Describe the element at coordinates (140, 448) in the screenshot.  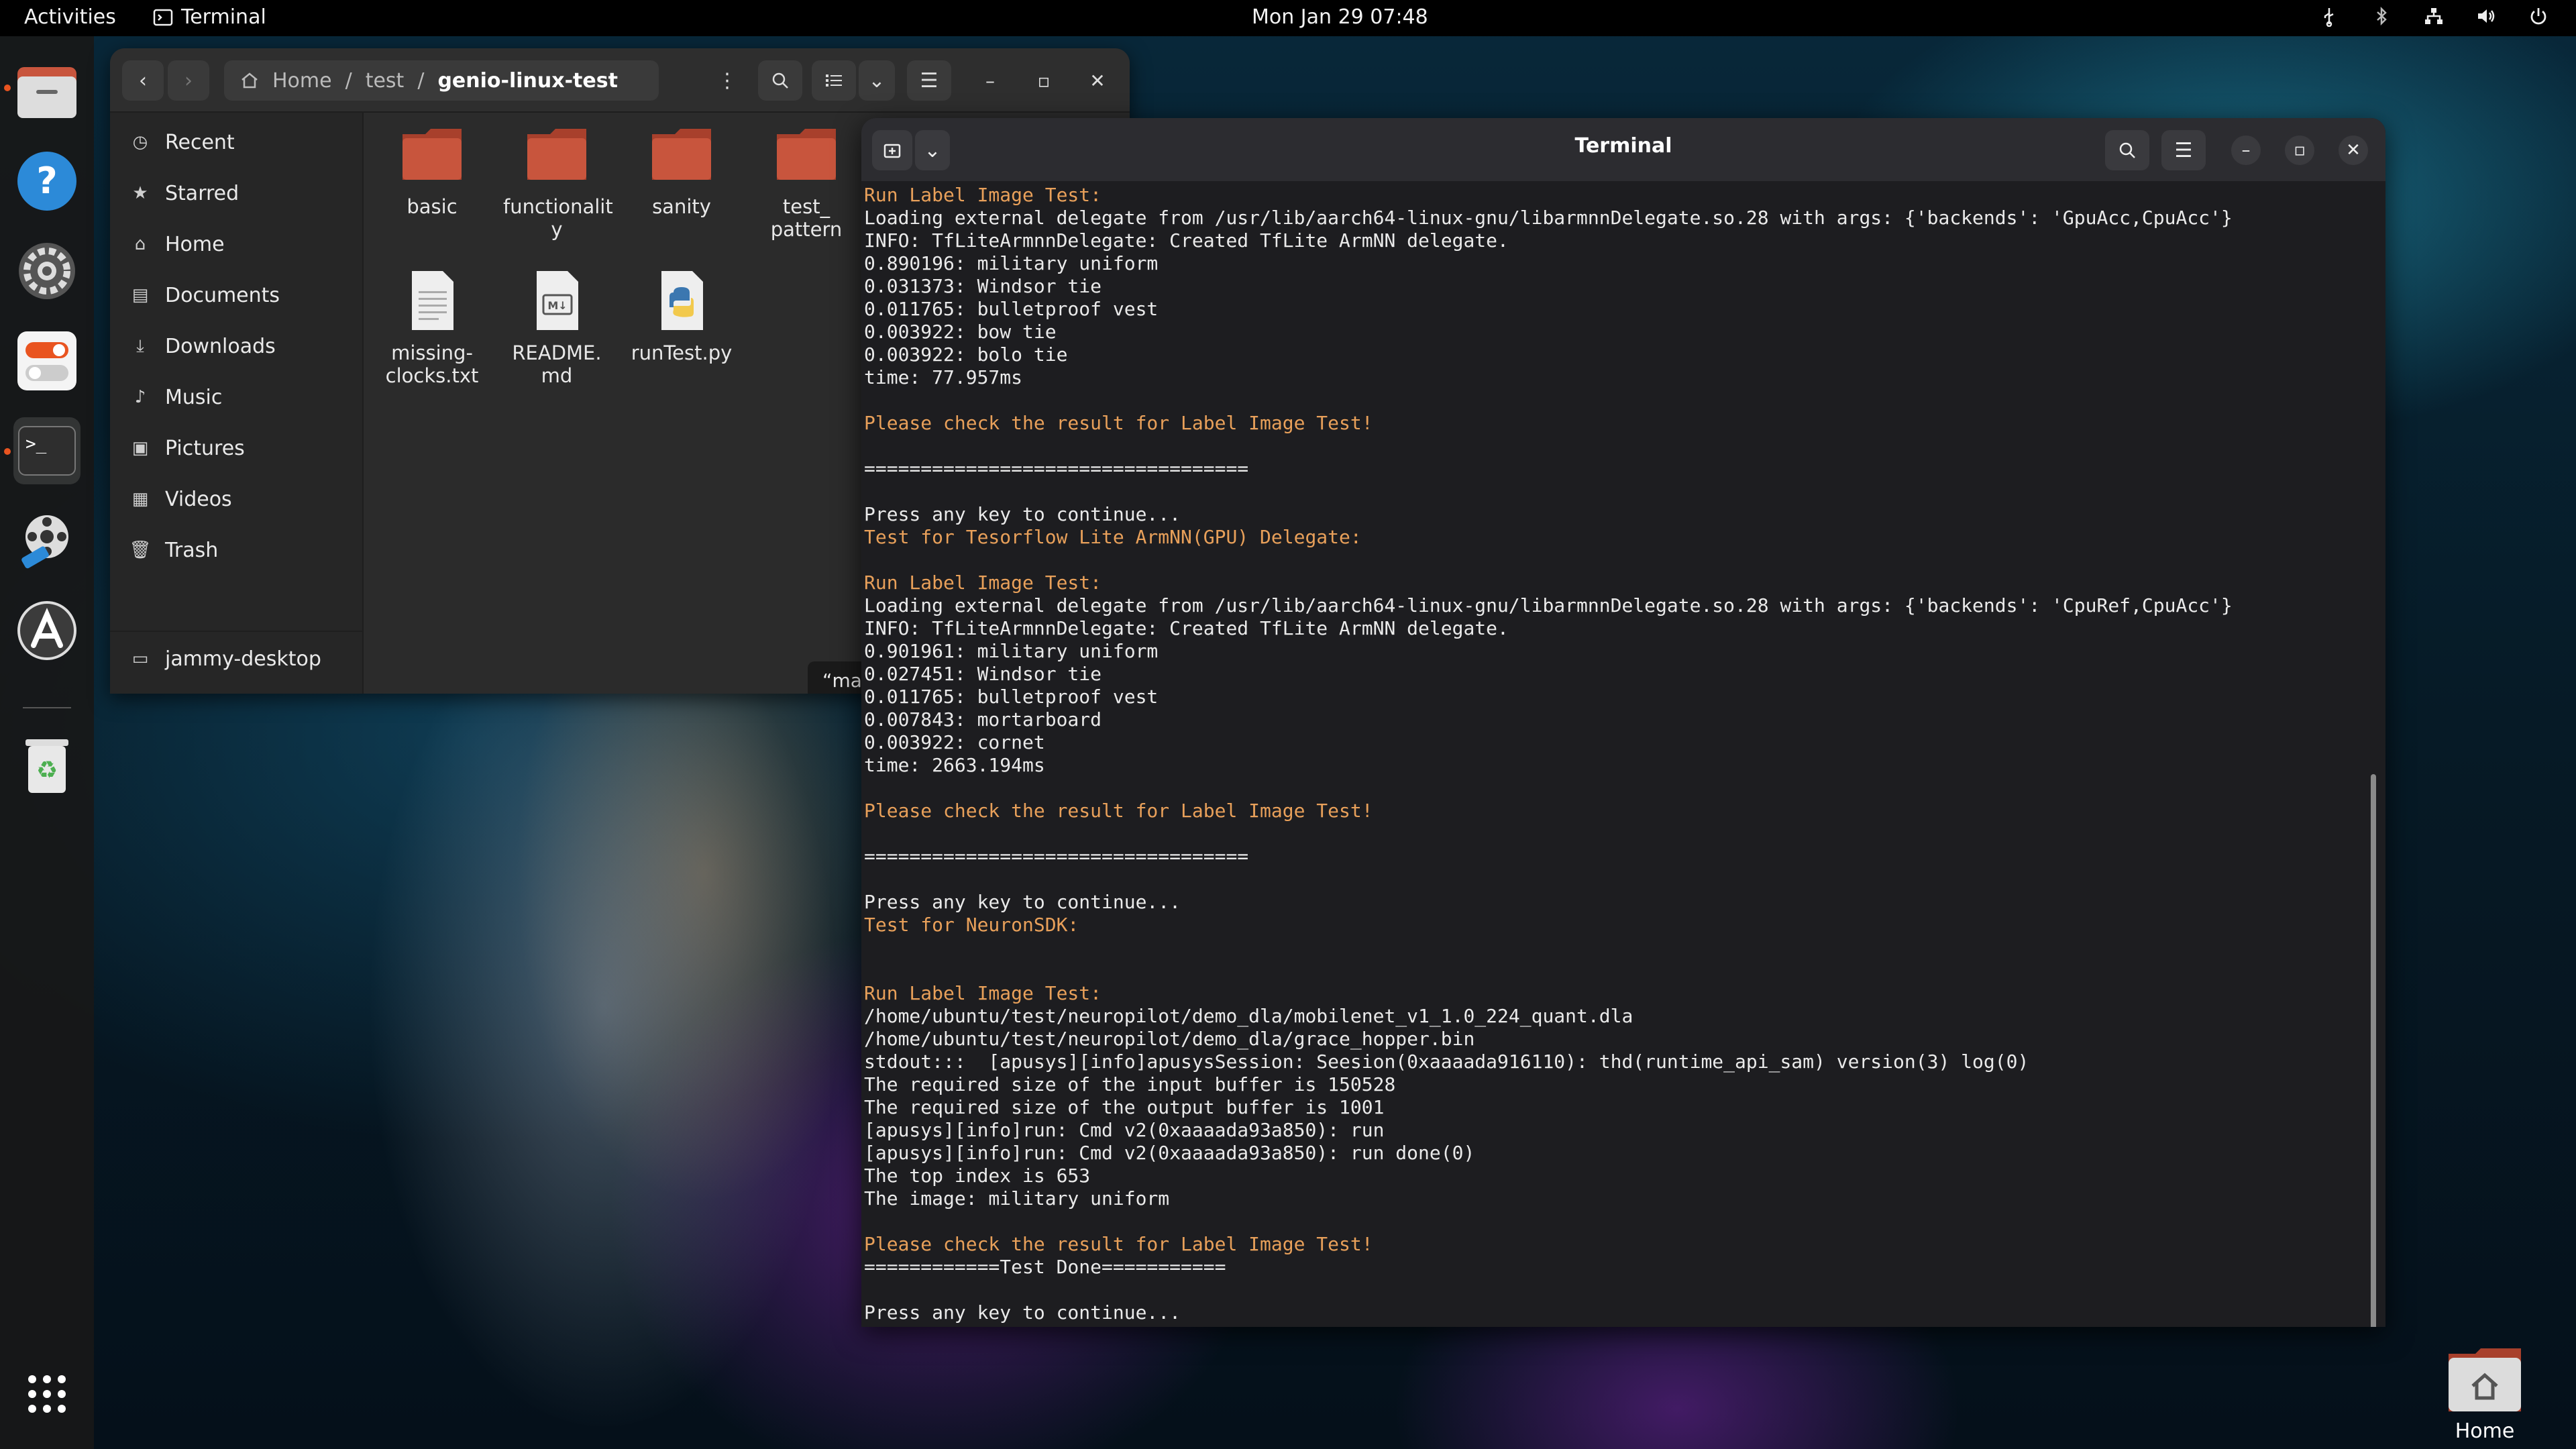
I see `picture-icon: ▣` at that location.